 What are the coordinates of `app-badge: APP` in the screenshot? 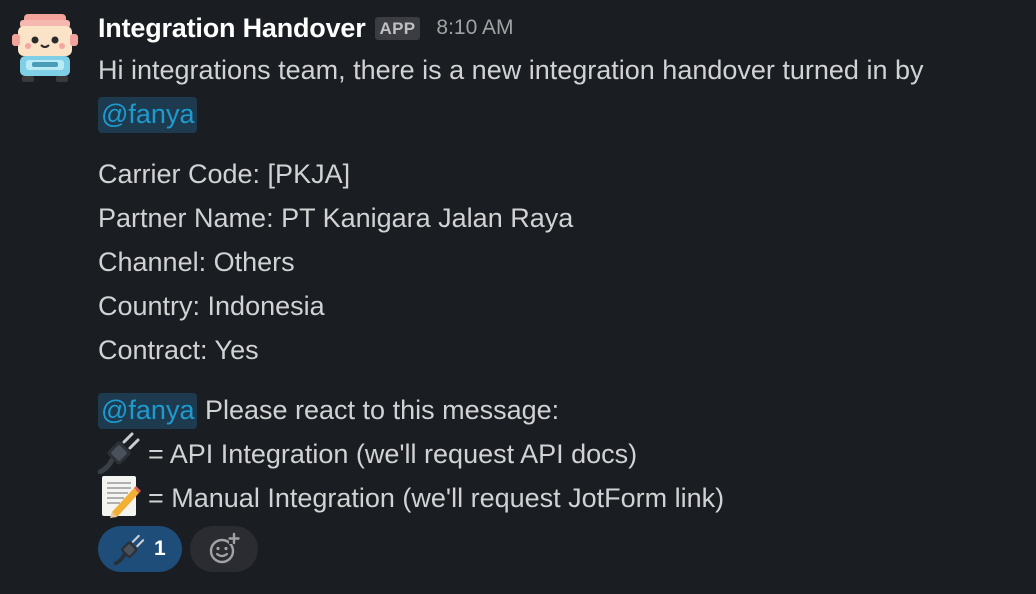 It's located at (397, 28).